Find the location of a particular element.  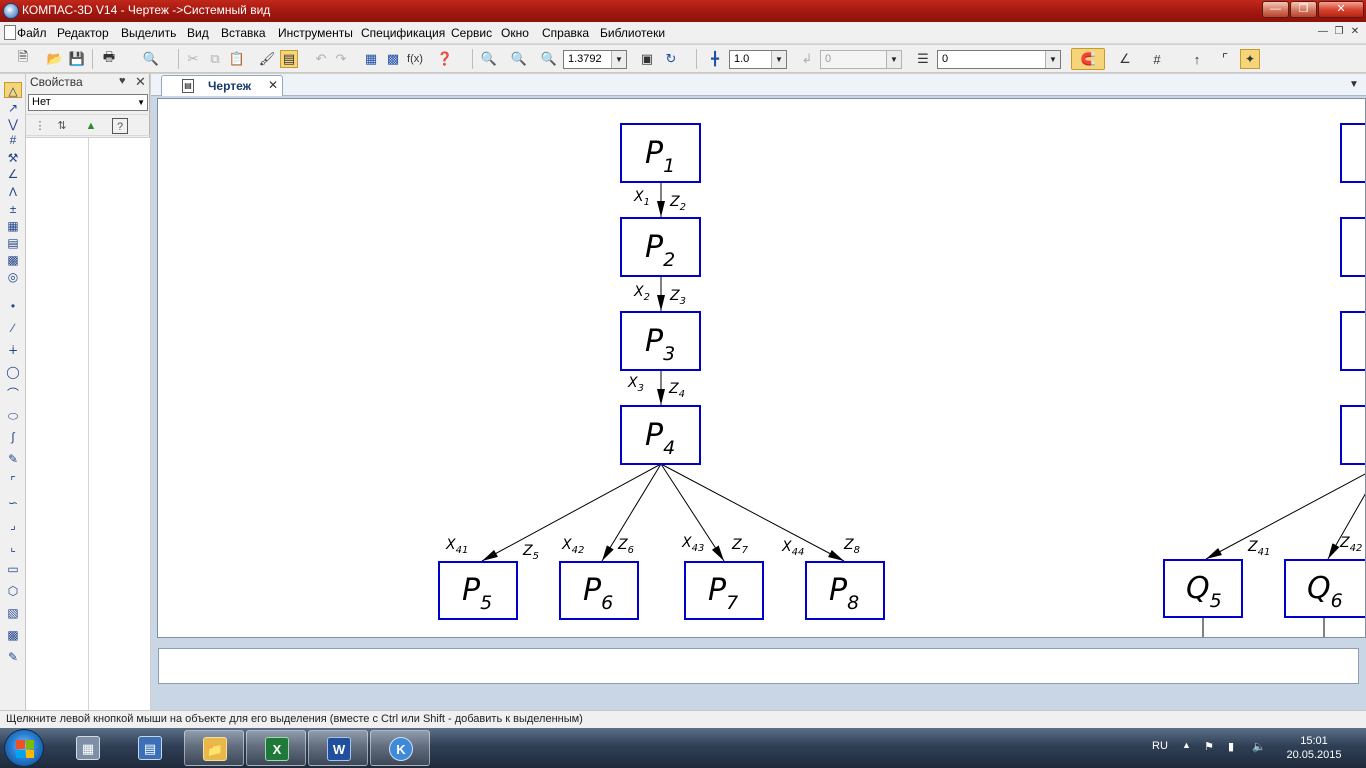

polyline-icon: ✎ is located at coordinates (13, 459).